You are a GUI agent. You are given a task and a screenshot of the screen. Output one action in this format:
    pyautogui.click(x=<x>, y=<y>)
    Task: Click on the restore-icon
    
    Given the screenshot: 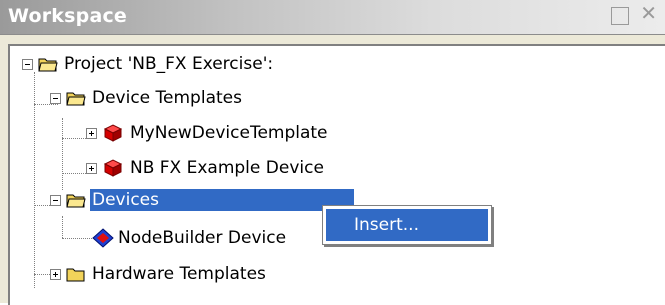 What is the action you would take?
    pyautogui.click(x=620, y=16)
    